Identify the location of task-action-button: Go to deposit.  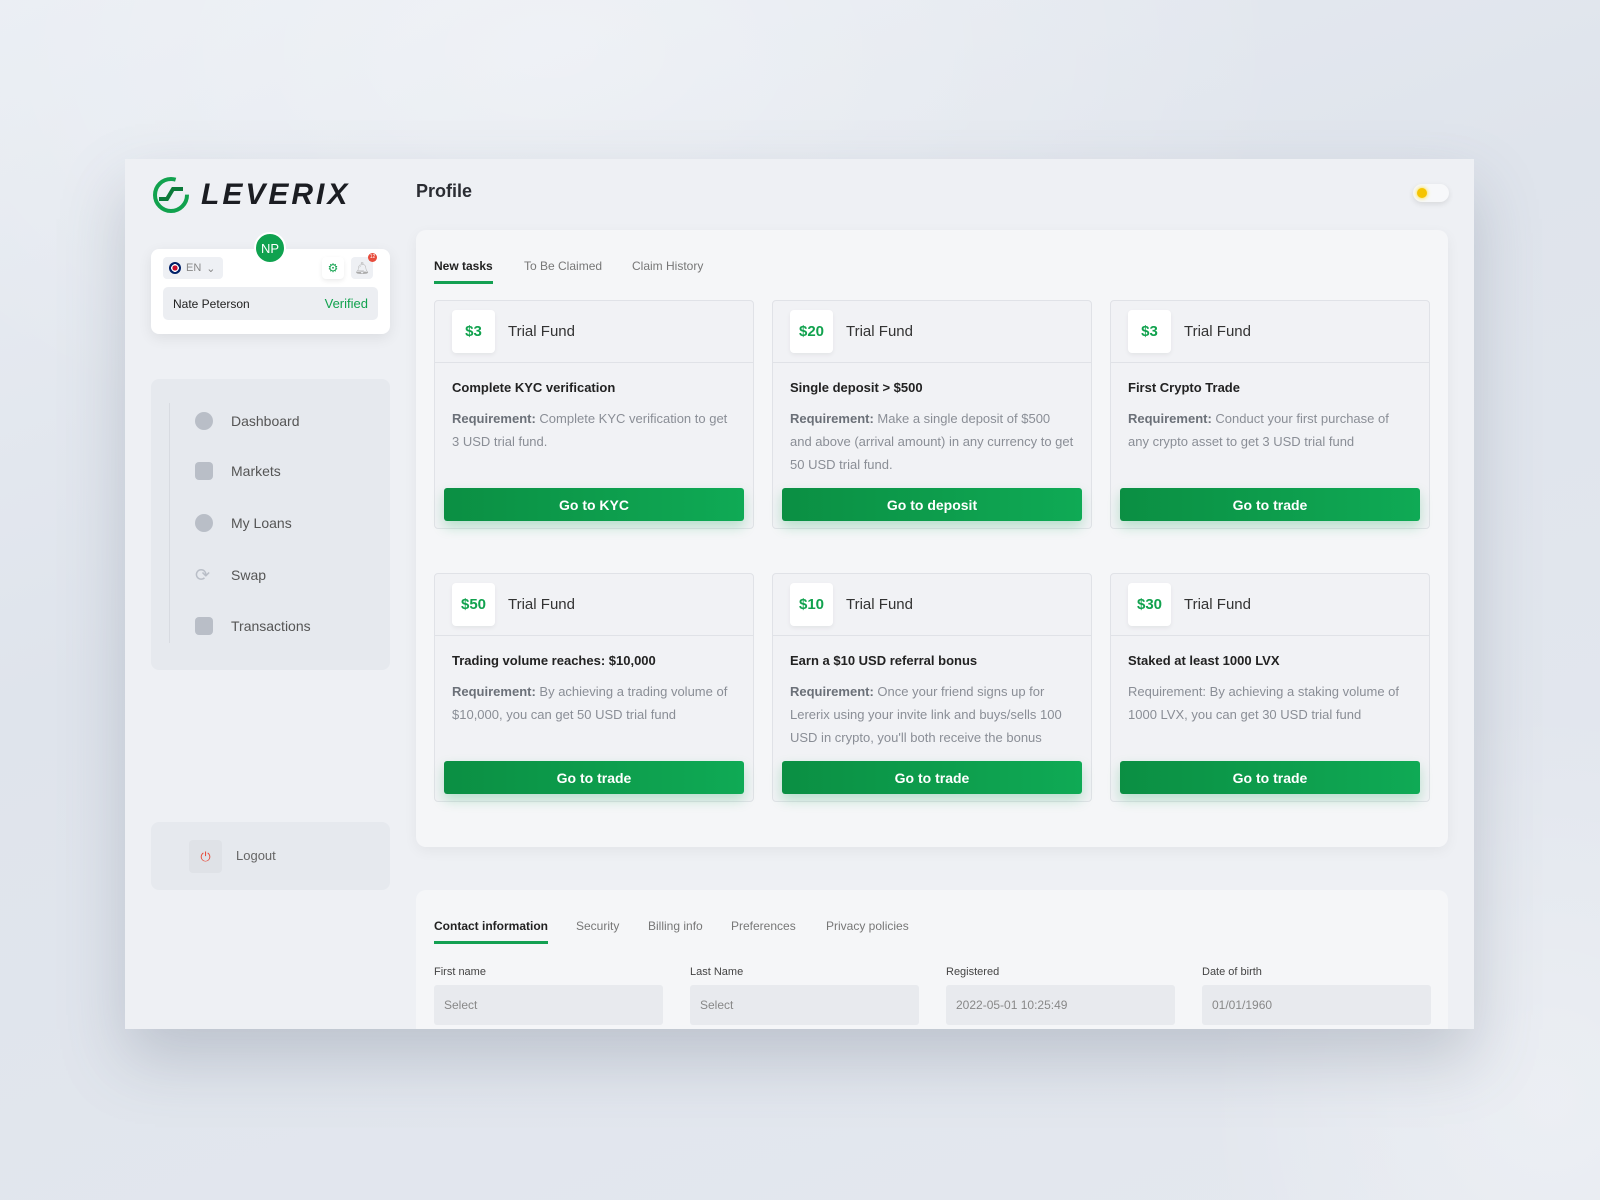
(932, 504).